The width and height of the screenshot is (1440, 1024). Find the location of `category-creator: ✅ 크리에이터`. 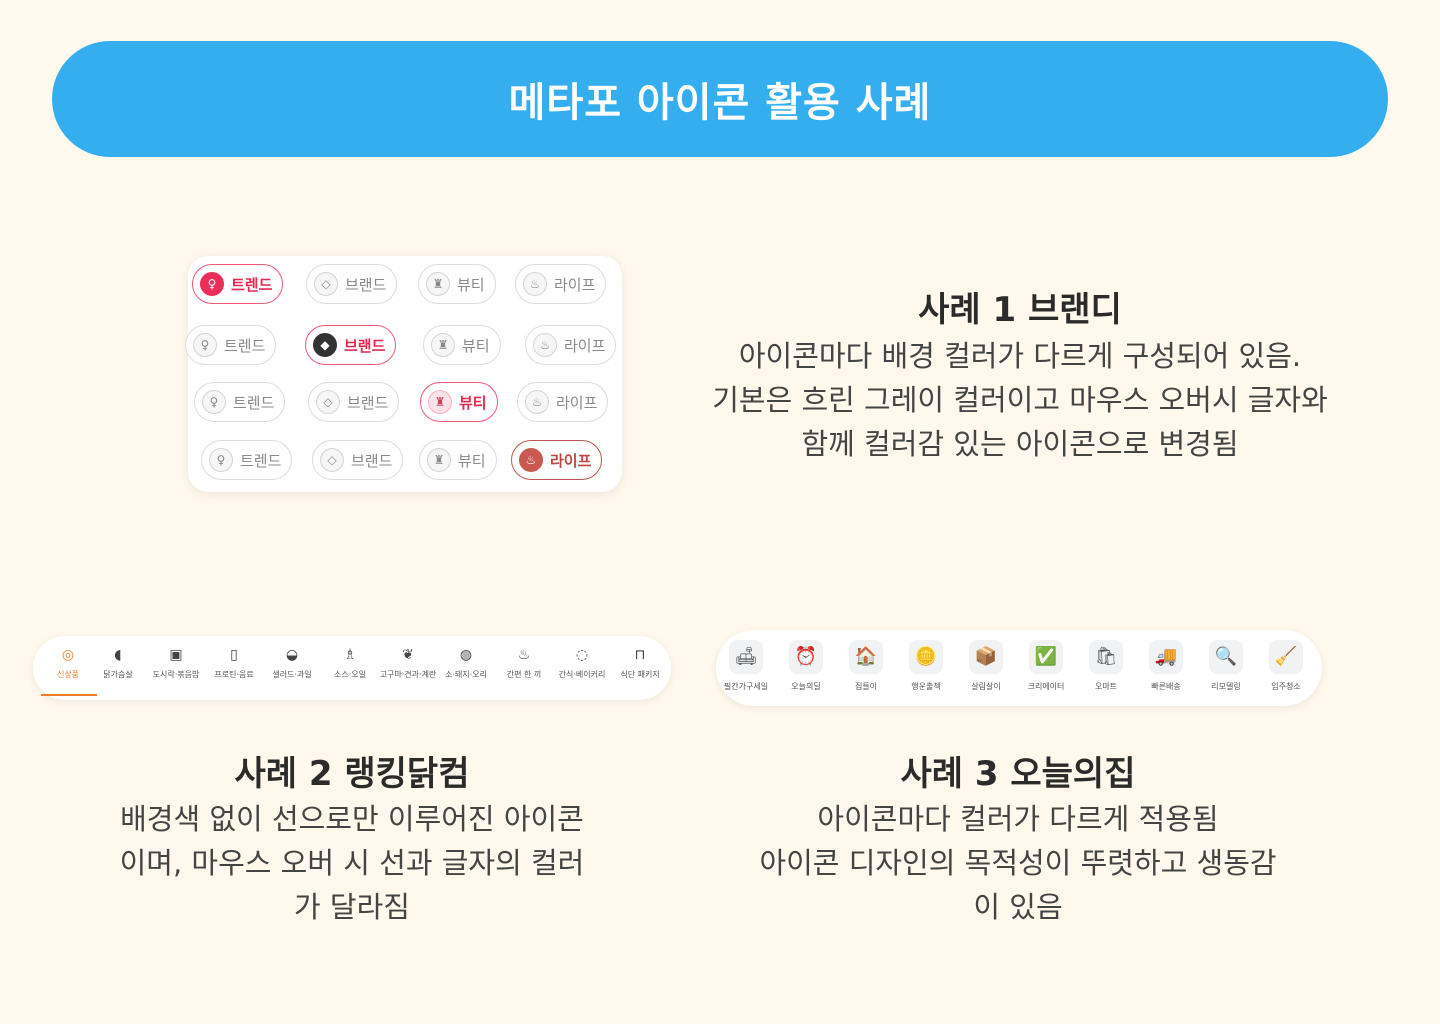

category-creator: ✅ 크리에이터 is located at coordinates (1046, 666).